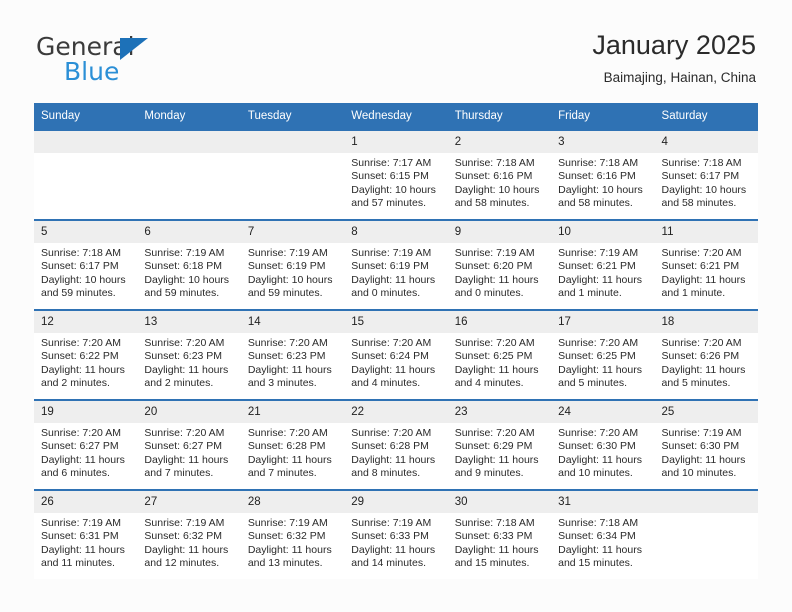  What do you see at coordinates (679, 77) in the screenshot?
I see `page-subtitle: Baimajing, Hainan, China` at bounding box center [679, 77].